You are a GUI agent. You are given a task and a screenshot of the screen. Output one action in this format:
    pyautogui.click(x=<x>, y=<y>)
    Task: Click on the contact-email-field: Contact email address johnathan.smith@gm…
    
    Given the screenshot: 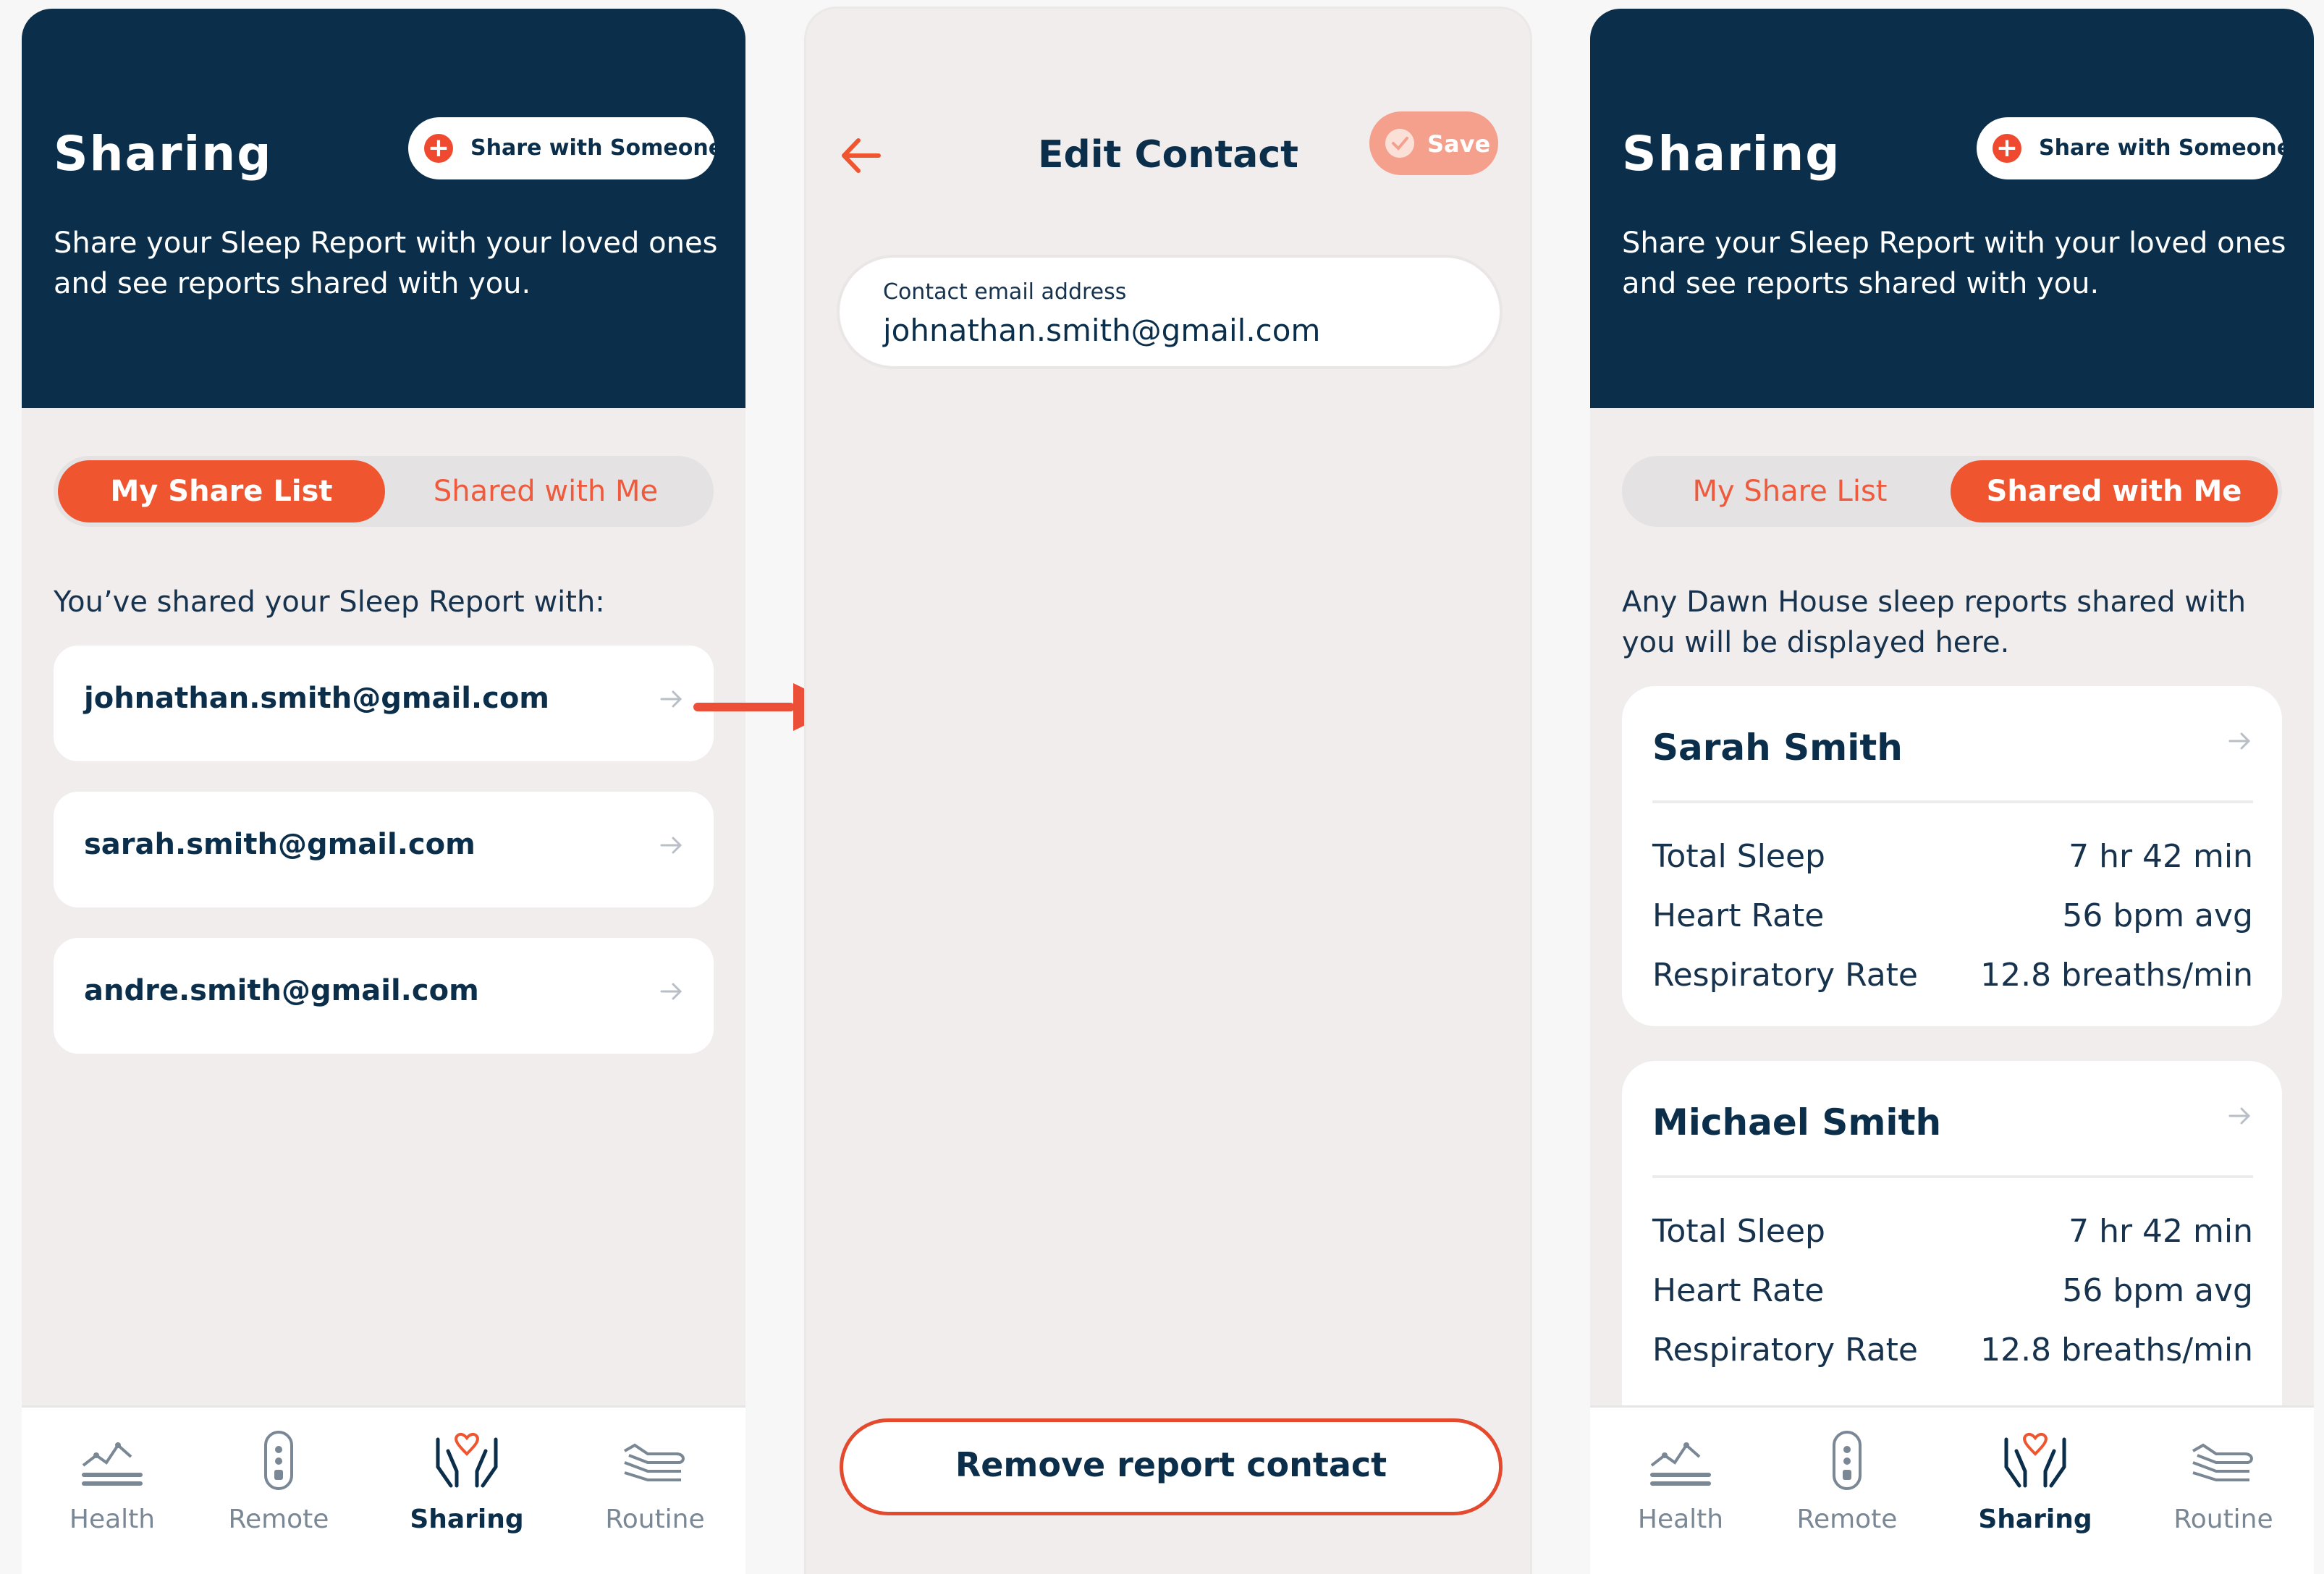 What is the action you would take?
    pyautogui.click(x=1170, y=312)
    